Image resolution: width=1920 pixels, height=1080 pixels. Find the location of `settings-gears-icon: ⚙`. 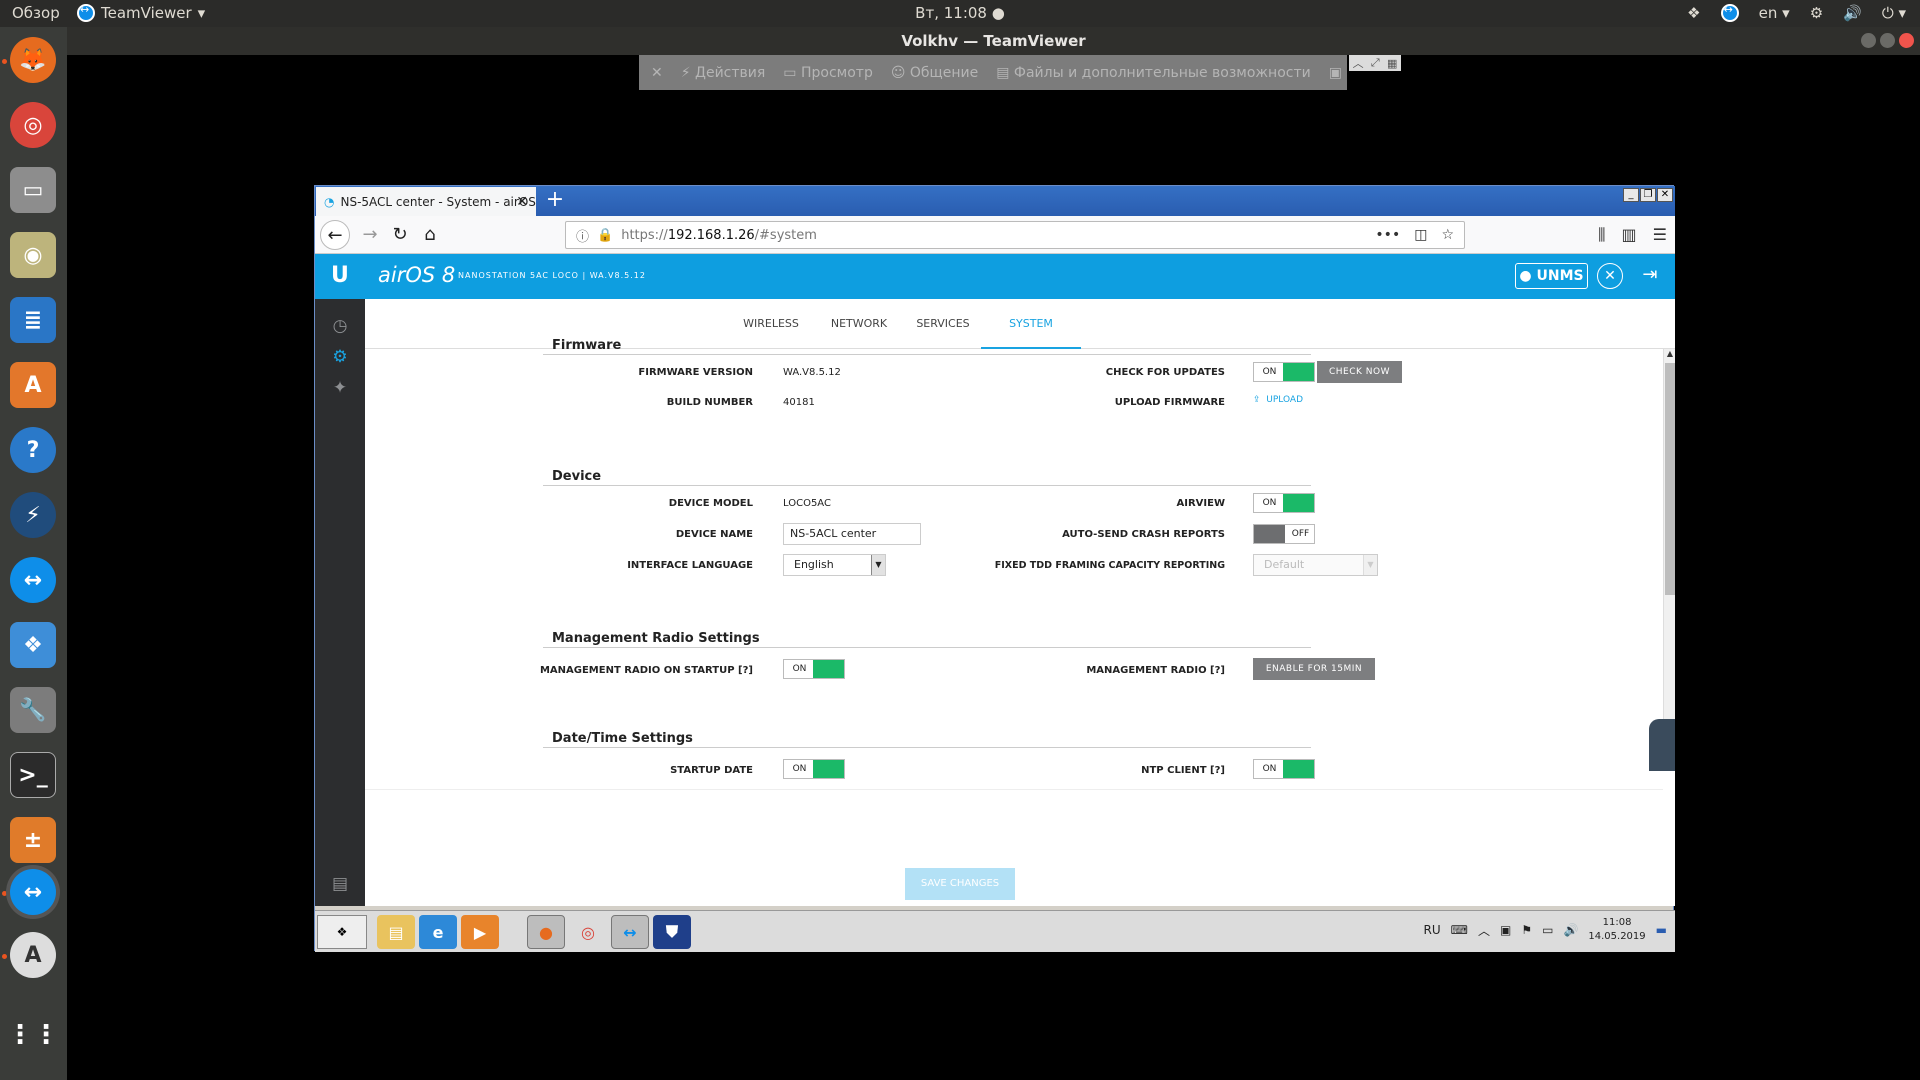

settings-gears-icon: ⚙ is located at coordinates (340, 357).